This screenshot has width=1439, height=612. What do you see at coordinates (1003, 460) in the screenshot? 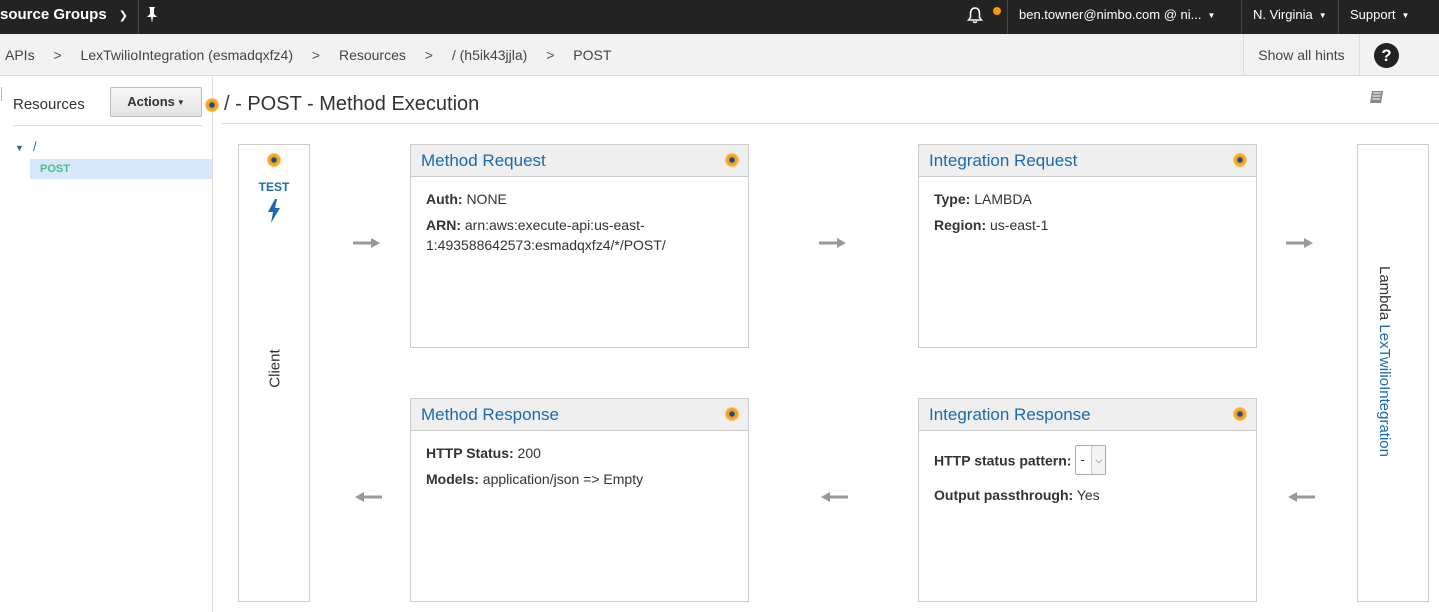
I see `pattern-label: HTTP status pattern:` at bounding box center [1003, 460].